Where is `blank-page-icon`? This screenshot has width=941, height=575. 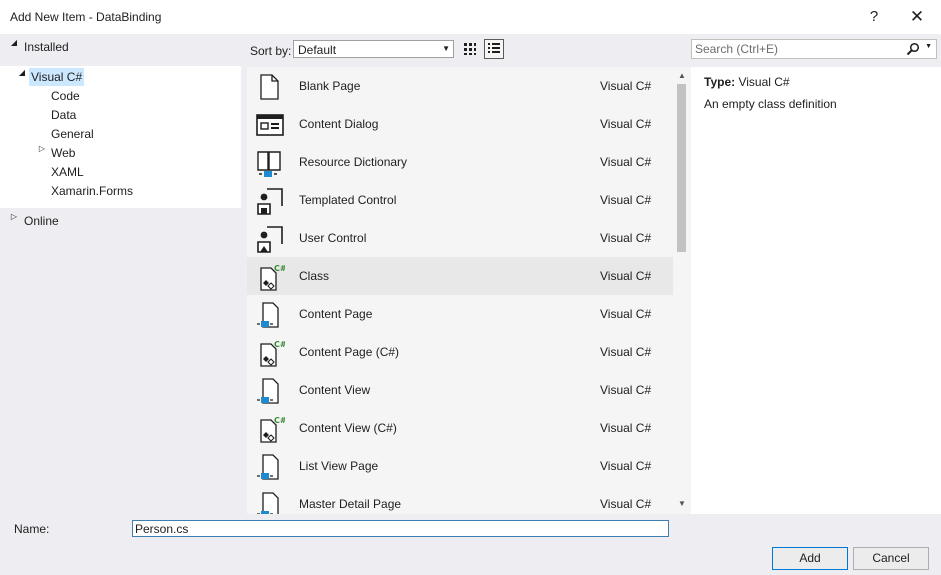 blank-page-icon is located at coordinates (269, 87).